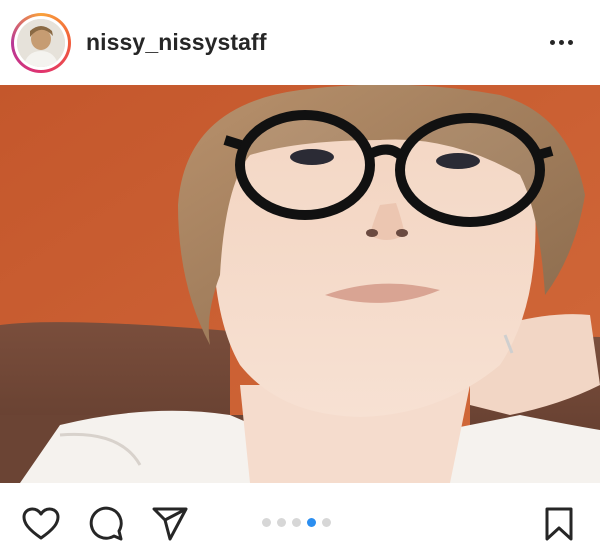 The image size is (600, 548). I want to click on like-button, so click(41, 526).